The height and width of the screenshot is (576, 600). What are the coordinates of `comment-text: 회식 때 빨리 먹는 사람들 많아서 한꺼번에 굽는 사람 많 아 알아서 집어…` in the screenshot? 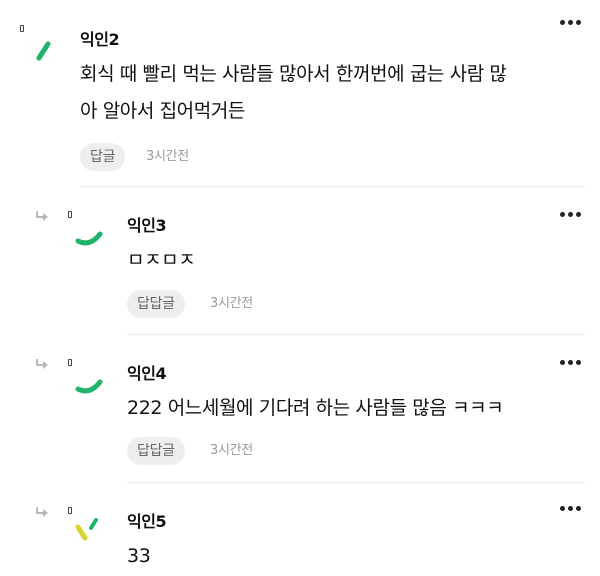 It's located at (330, 93).